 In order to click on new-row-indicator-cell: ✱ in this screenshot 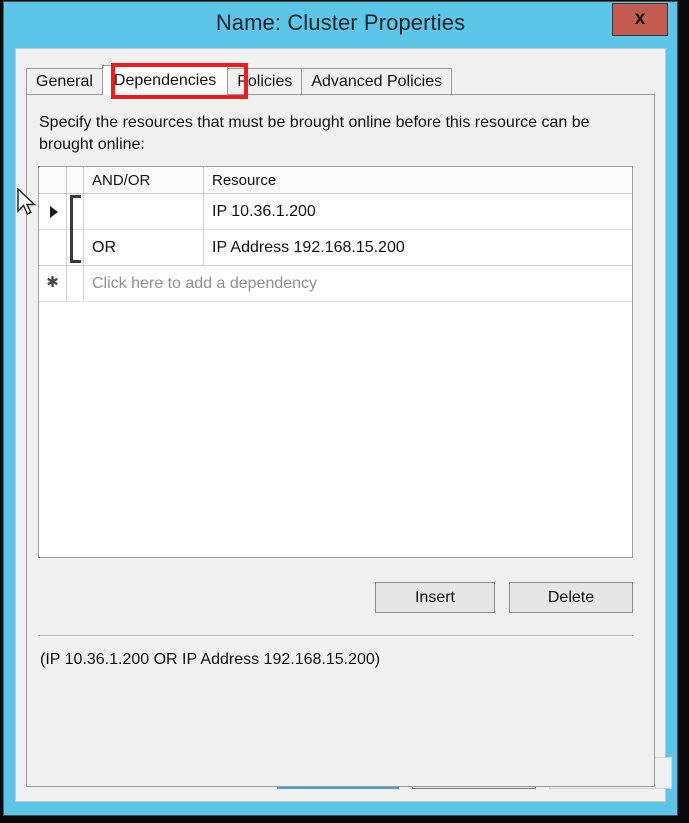, I will do `click(53, 283)`.